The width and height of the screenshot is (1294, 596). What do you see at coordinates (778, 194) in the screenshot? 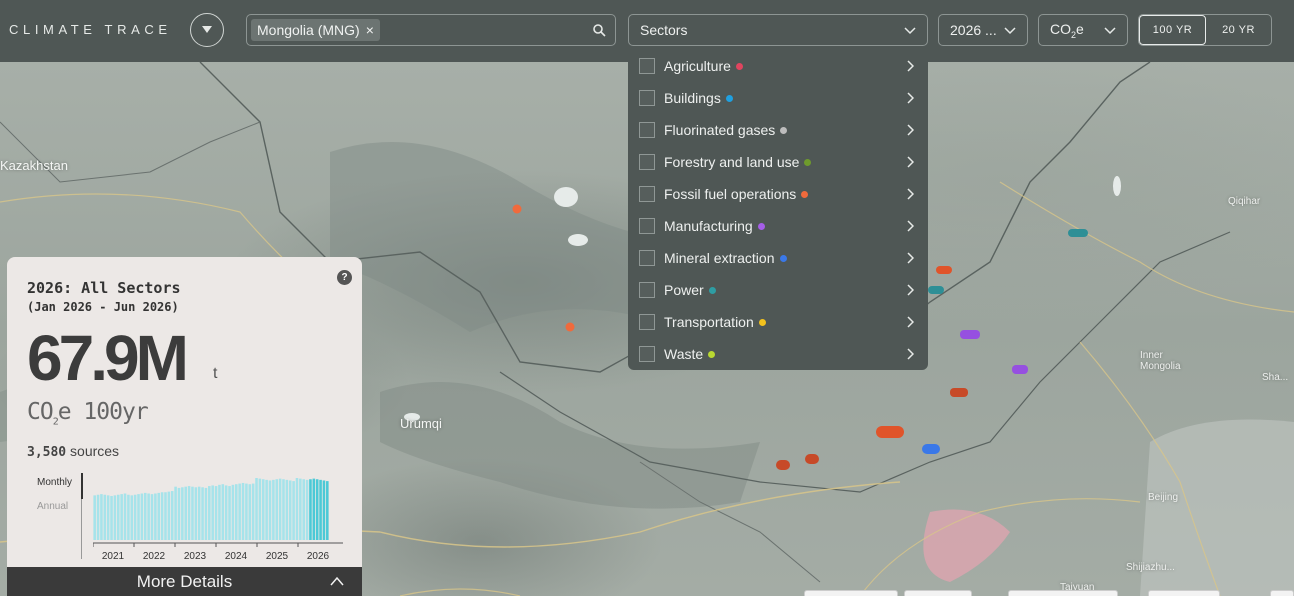
I see `sector-menu-item: Fossil fuel operations` at bounding box center [778, 194].